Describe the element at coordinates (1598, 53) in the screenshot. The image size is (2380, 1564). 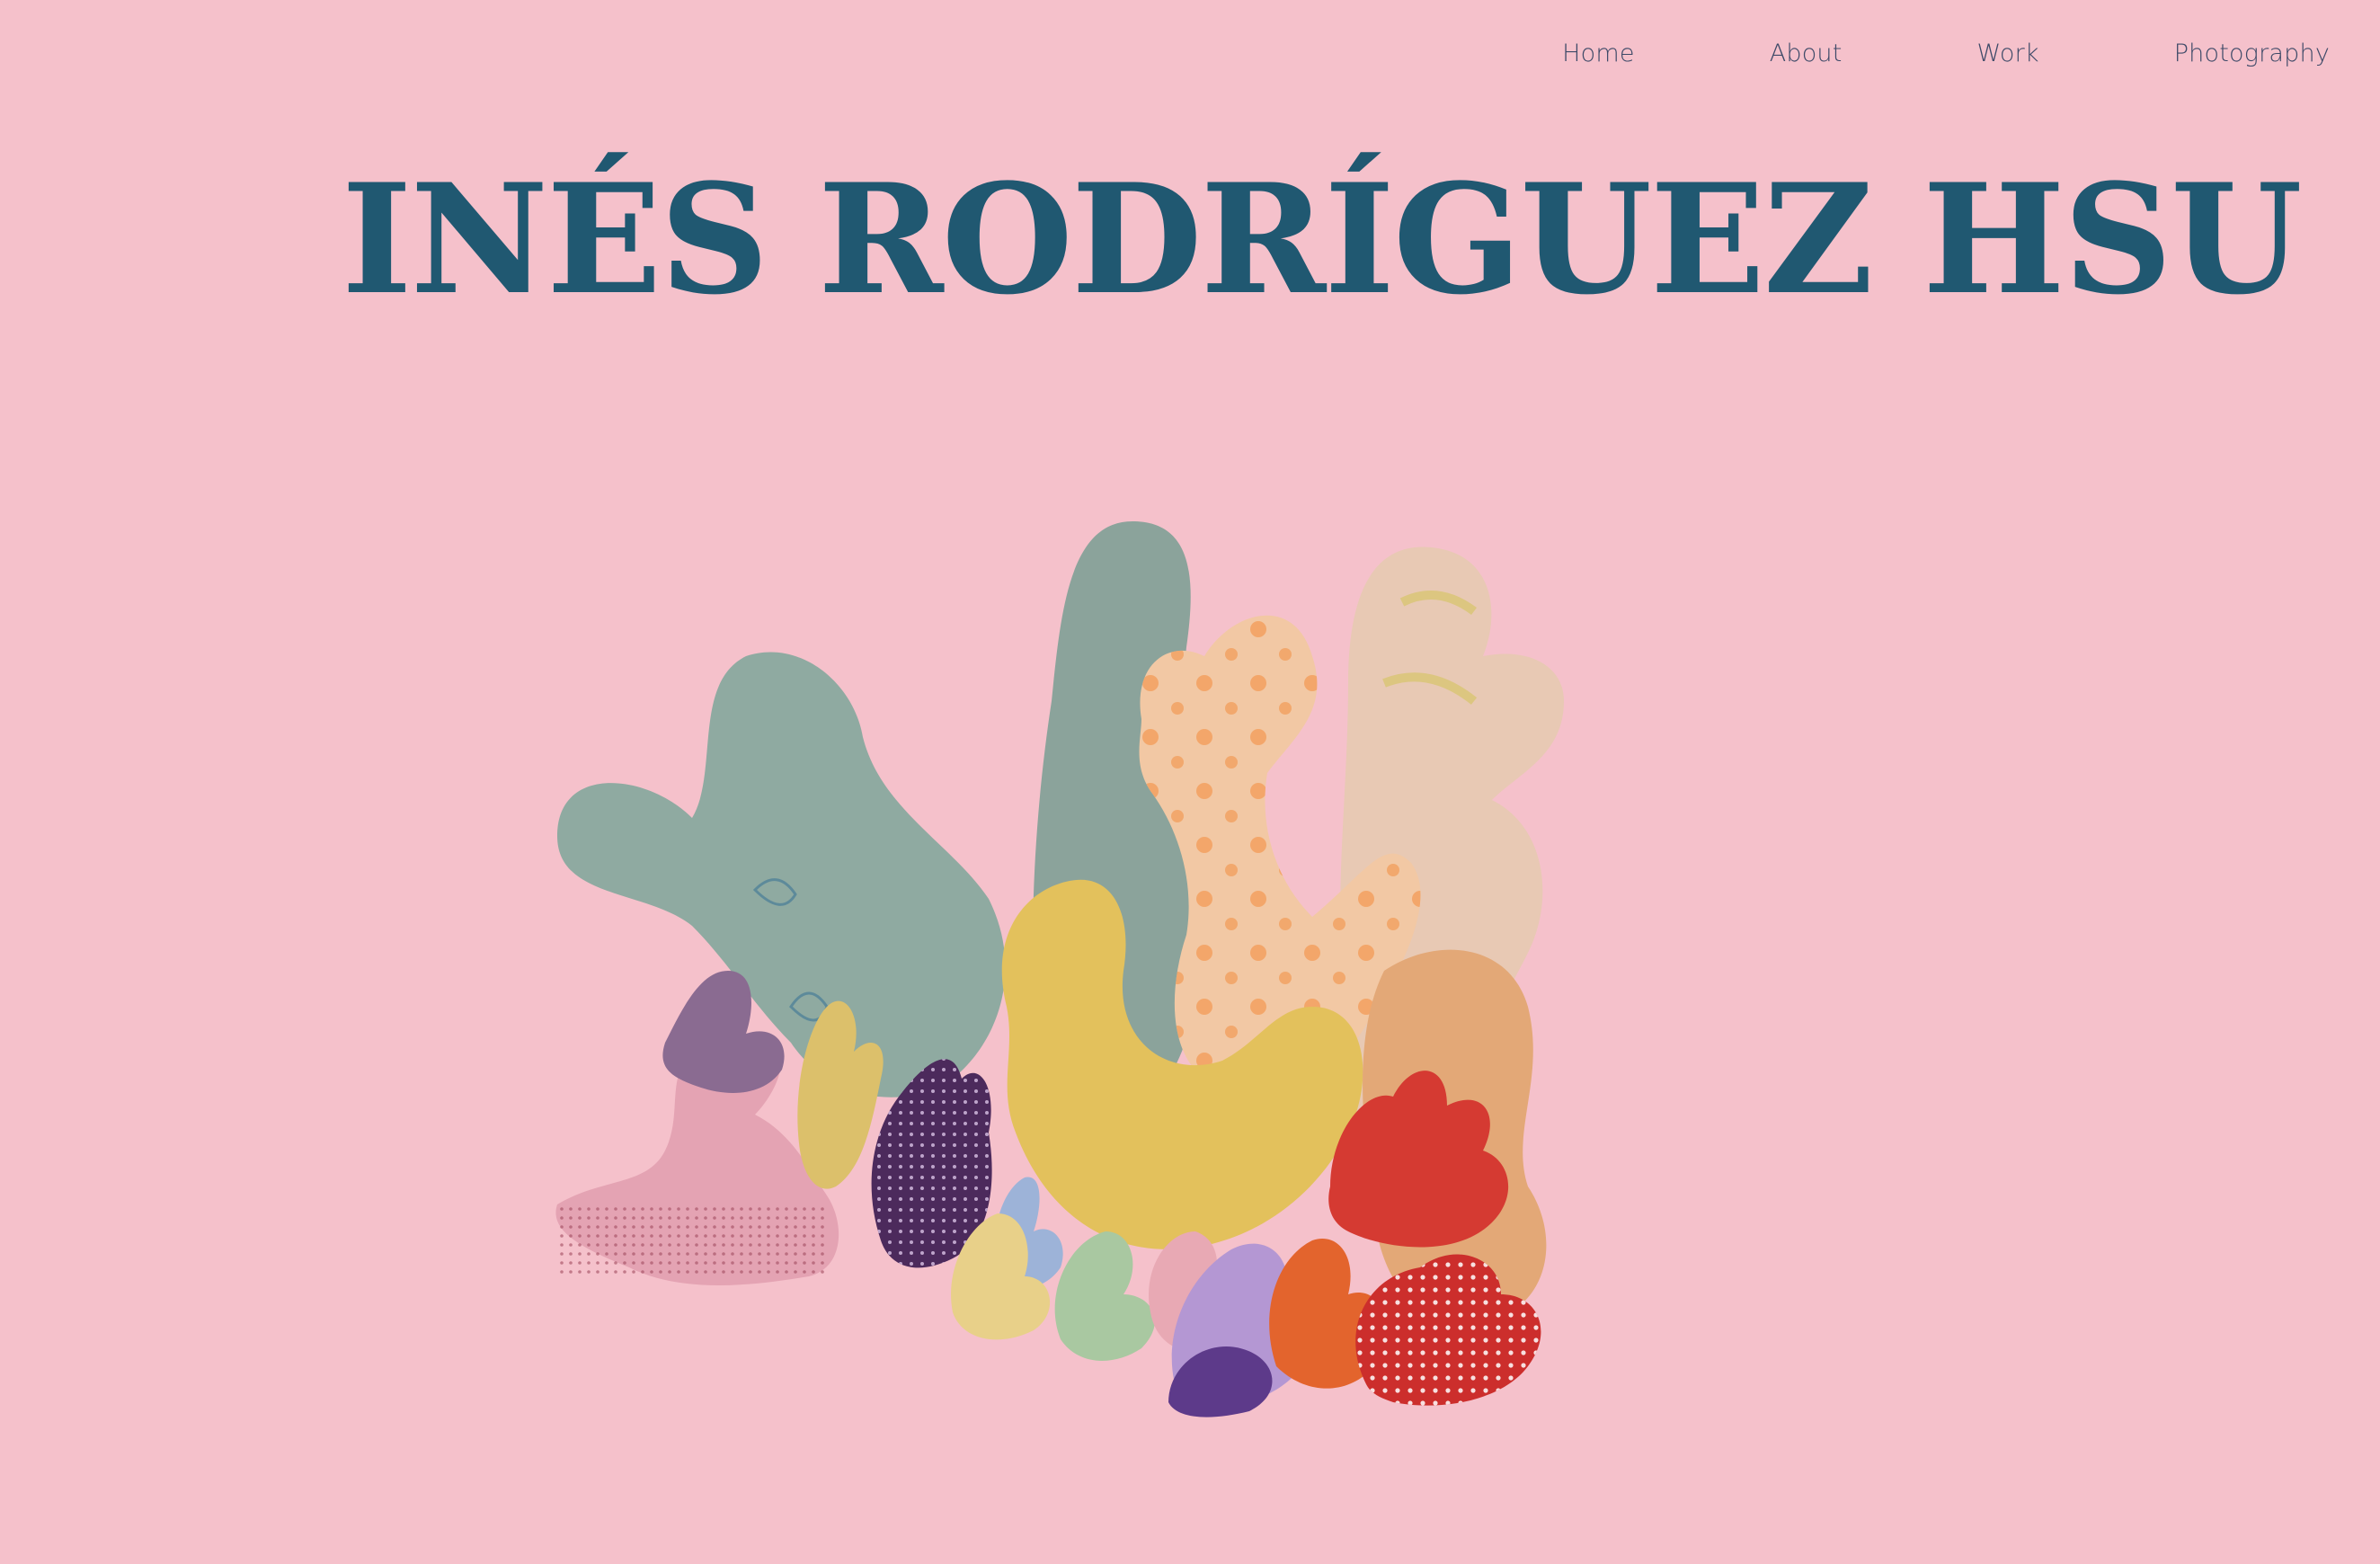
I see `nav-link-home: Home` at that location.